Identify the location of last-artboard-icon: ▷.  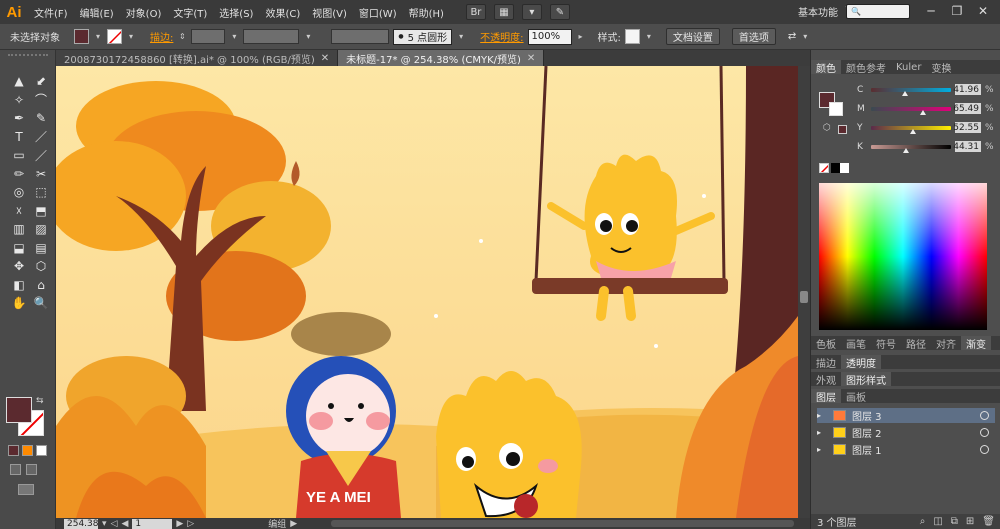
(190, 524).